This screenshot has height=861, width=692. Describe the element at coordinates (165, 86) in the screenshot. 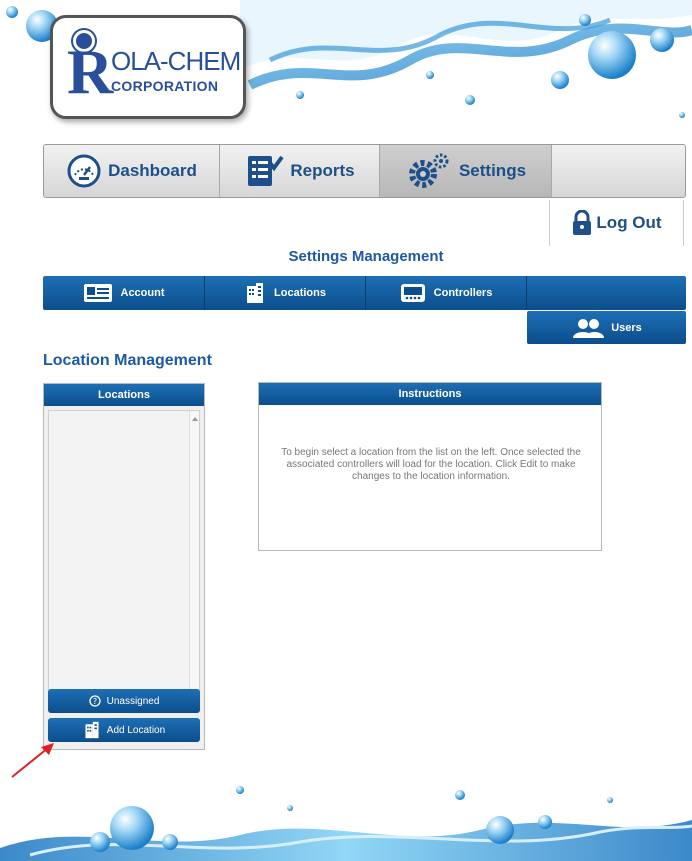

I see `logo-corporation: CORPORATION` at that location.